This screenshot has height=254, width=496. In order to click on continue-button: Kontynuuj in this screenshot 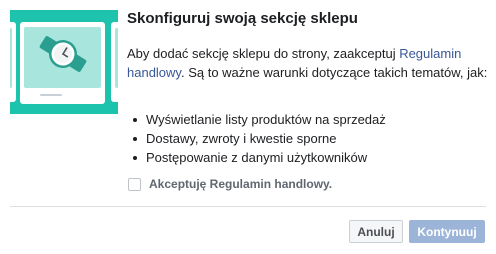, I will do `click(447, 231)`.